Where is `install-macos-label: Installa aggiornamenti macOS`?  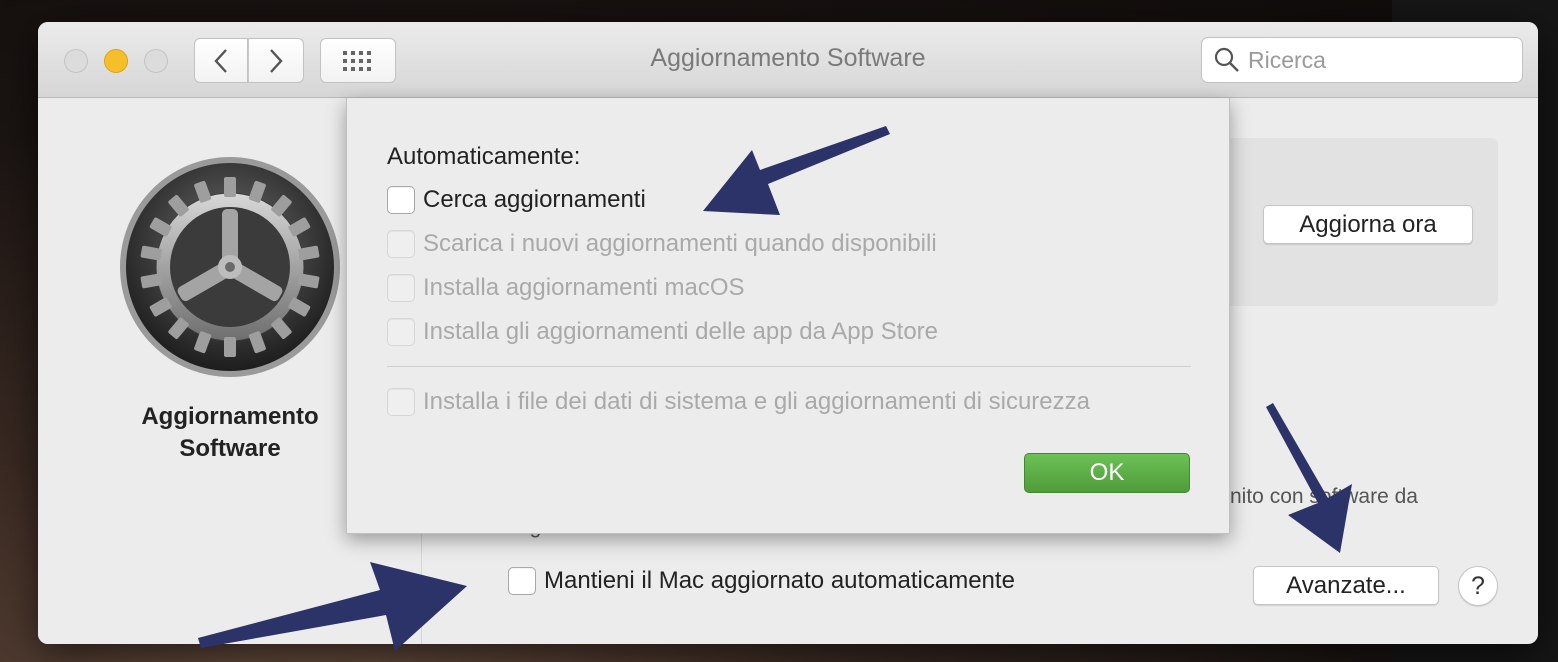
install-macos-label: Installa aggiornamenti macOS is located at coordinates (584, 287).